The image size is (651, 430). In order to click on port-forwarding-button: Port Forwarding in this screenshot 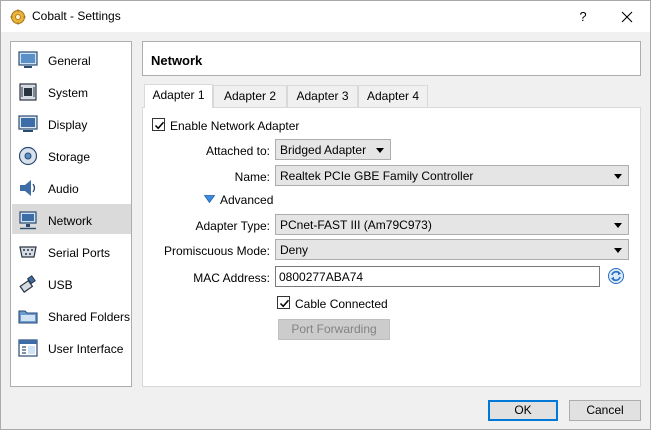, I will do `click(334, 329)`.